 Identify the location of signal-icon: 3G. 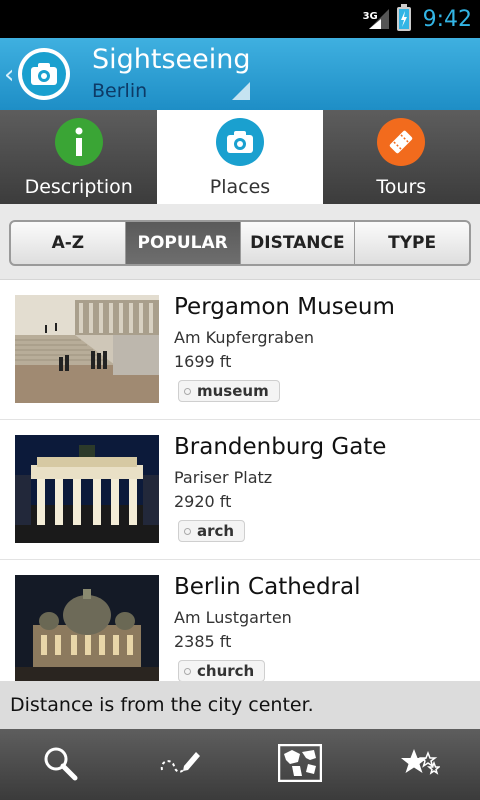
(377, 19).